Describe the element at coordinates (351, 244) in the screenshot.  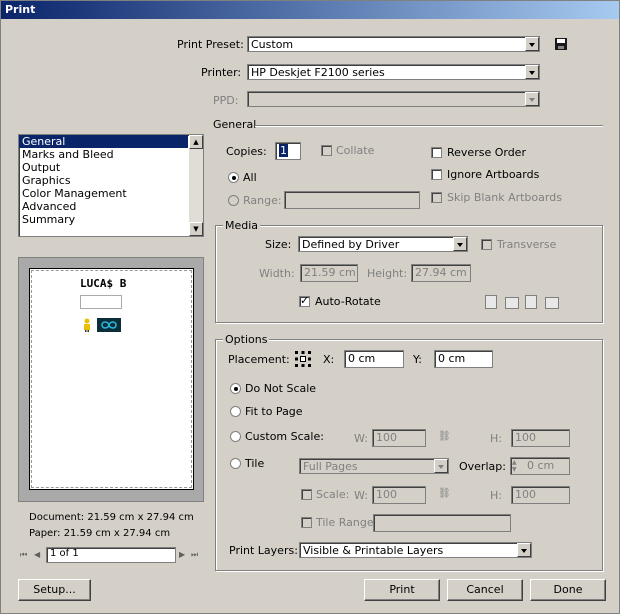
I see `size-value: Defined by Driver` at that location.